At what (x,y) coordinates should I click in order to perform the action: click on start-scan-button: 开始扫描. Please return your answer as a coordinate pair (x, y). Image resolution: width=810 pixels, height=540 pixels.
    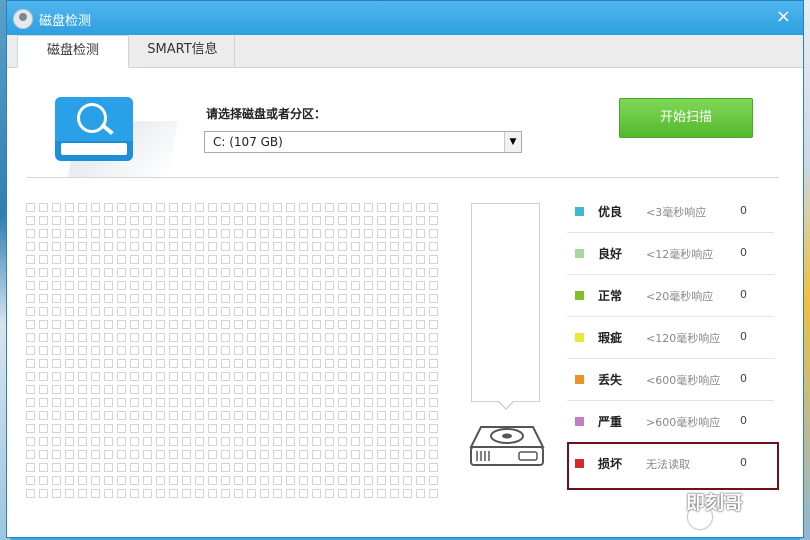
    Looking at the image, I should click on (686, 118).